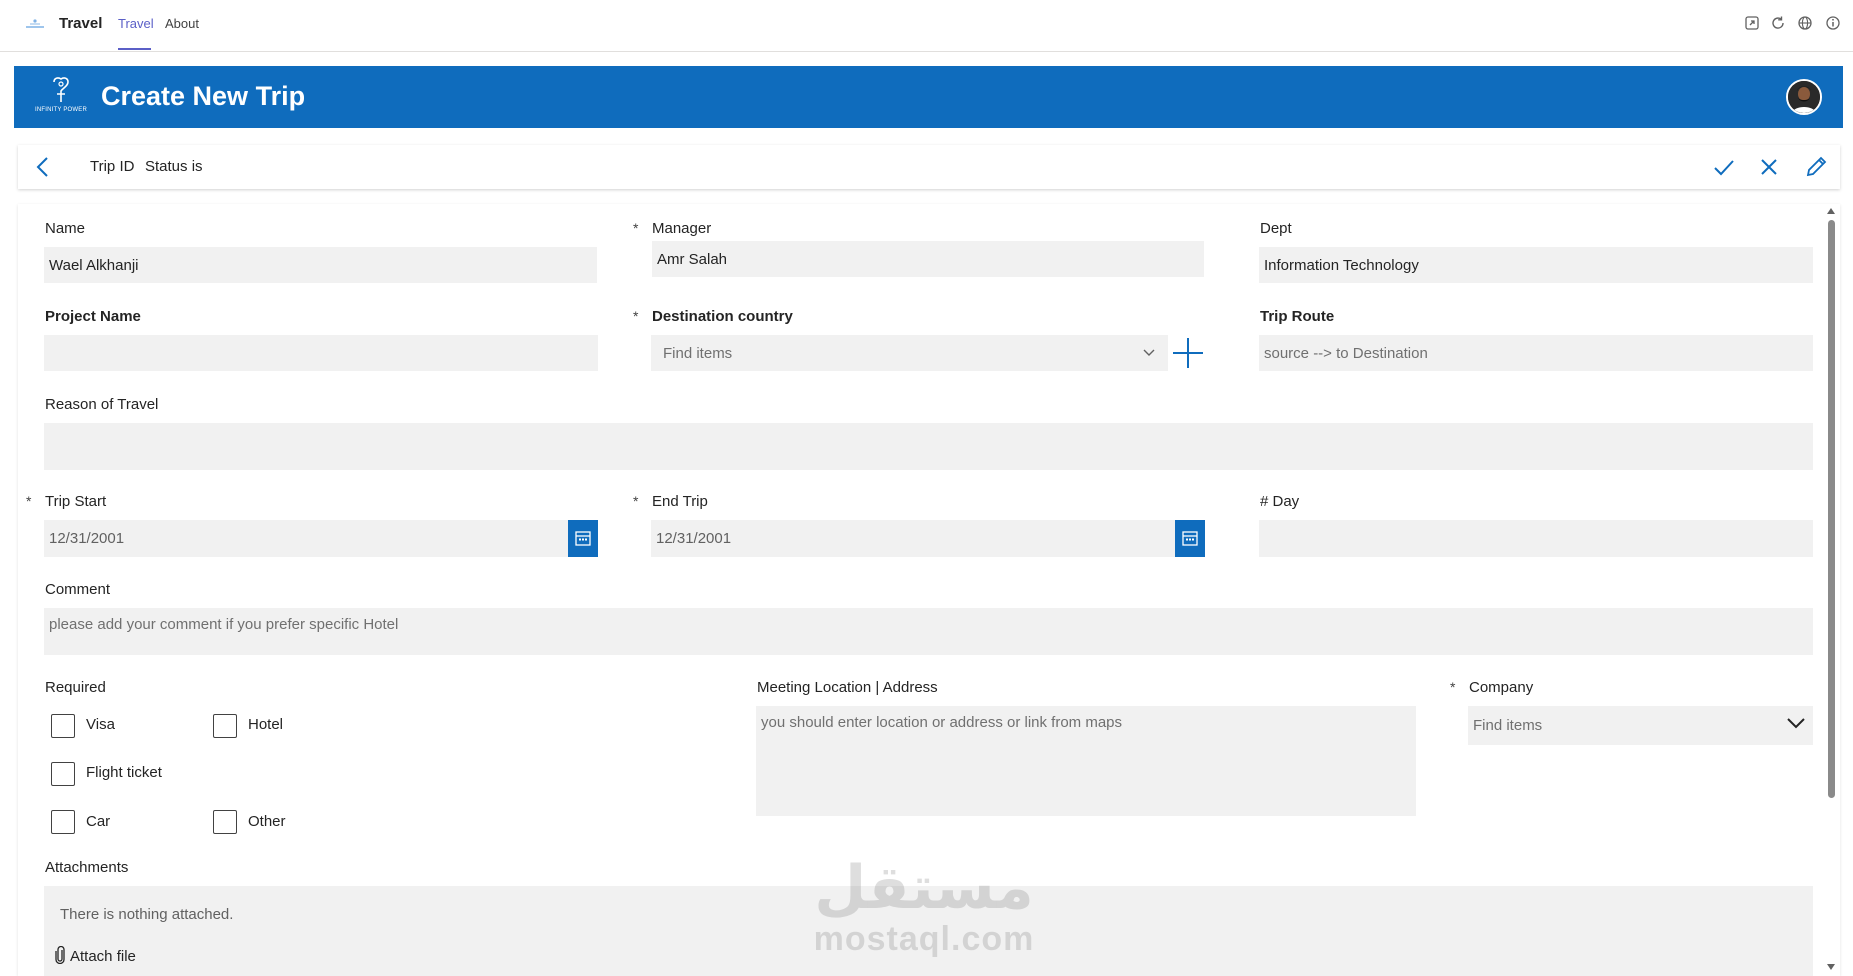 Image resolution: width=1853 pixels, height=976 pixels. What do you see at coordinates (112, 166) in the screenshot?
I see `trip-id-label: Trip ID` at bounding box center [112, 166].